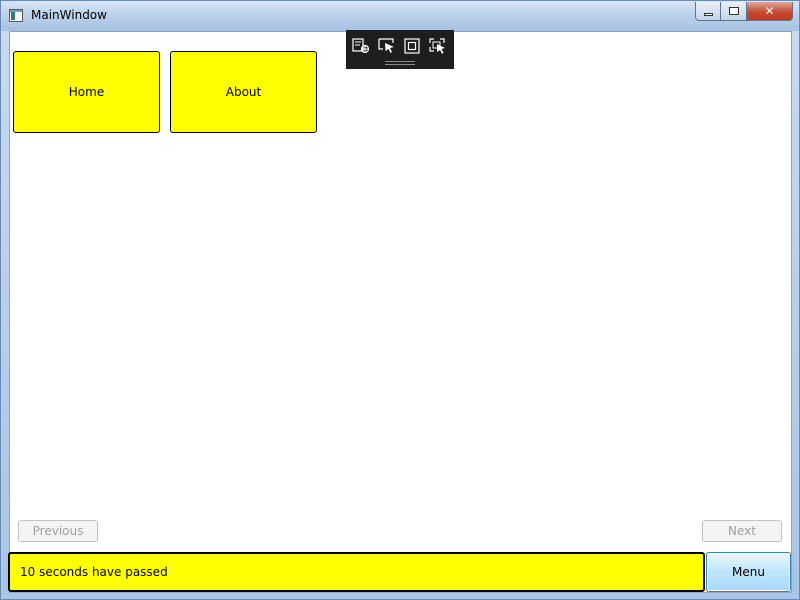 The height and width of the screenshot is (600, 800). Describe the element at coordinates (361, 46) in the screenshot. I see `select-element-icon` at that location.